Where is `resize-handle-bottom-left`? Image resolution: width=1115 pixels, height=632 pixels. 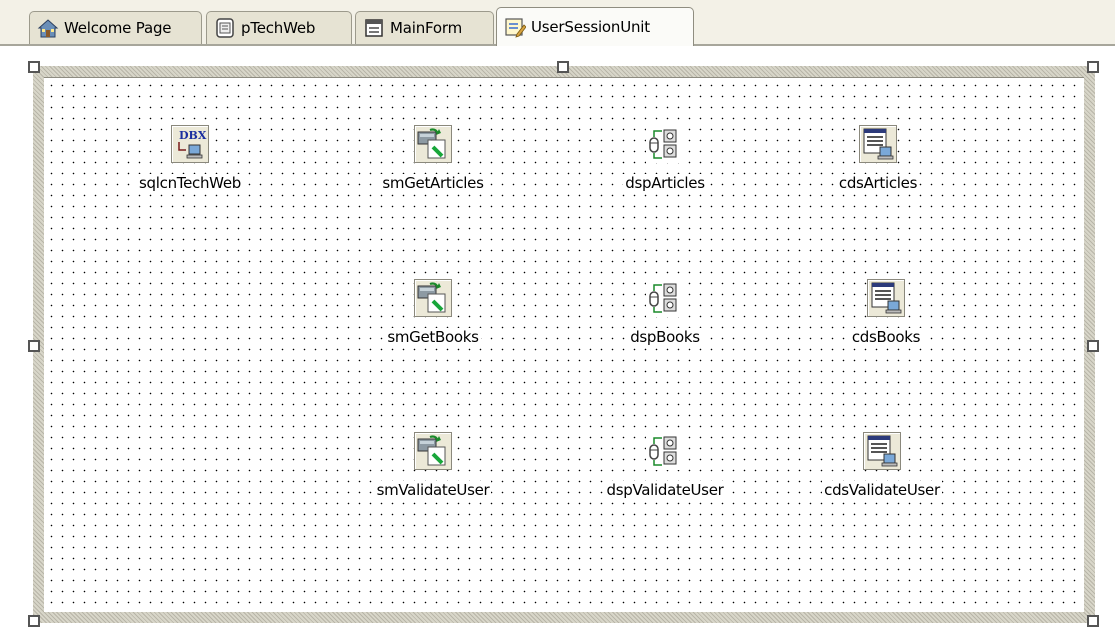
resize-handle-bottom-left is located at coordinates (34, 621).